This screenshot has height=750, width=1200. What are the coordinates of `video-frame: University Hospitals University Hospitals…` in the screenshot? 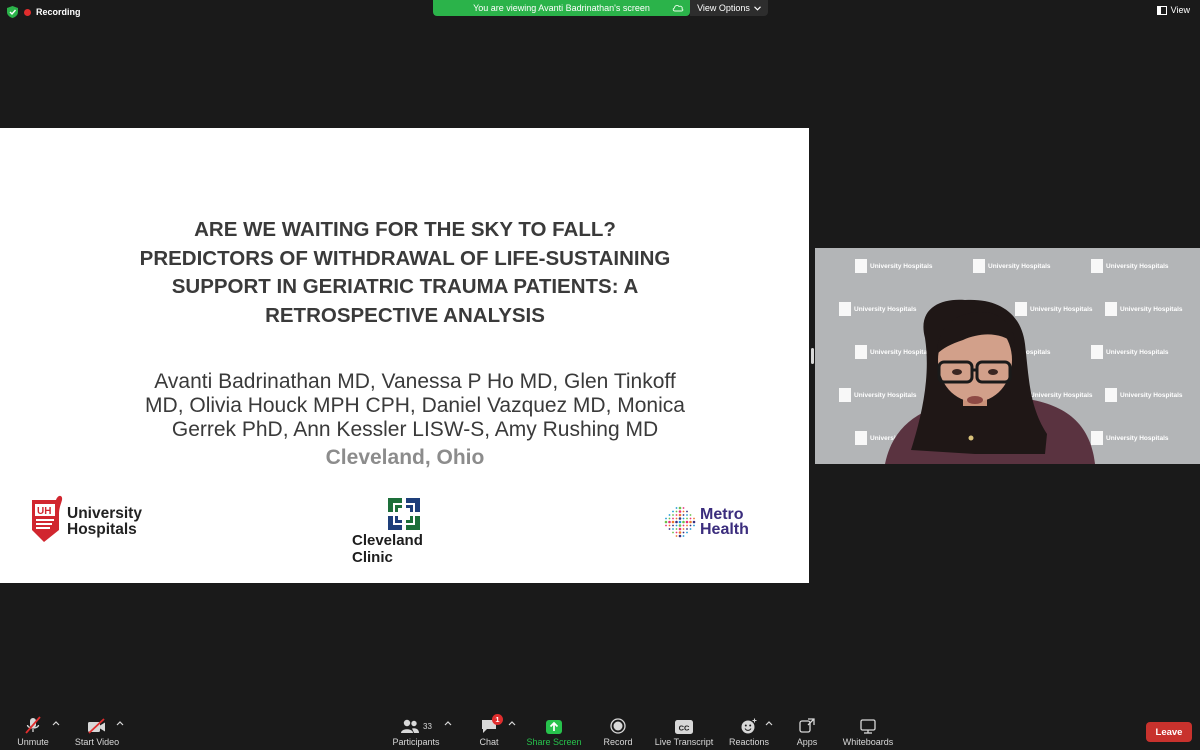 It's located at (1007, 356).